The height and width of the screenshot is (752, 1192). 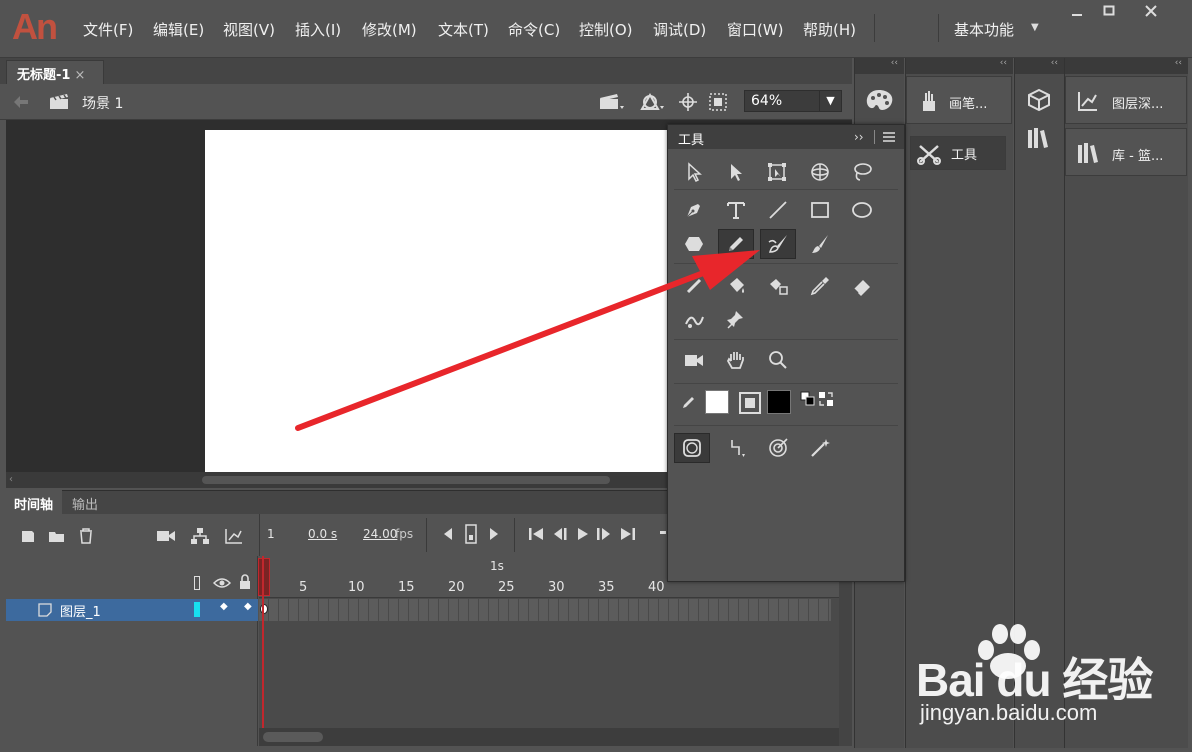 I want to click on close-tab-icon: ×, so click(x=79, y=75).